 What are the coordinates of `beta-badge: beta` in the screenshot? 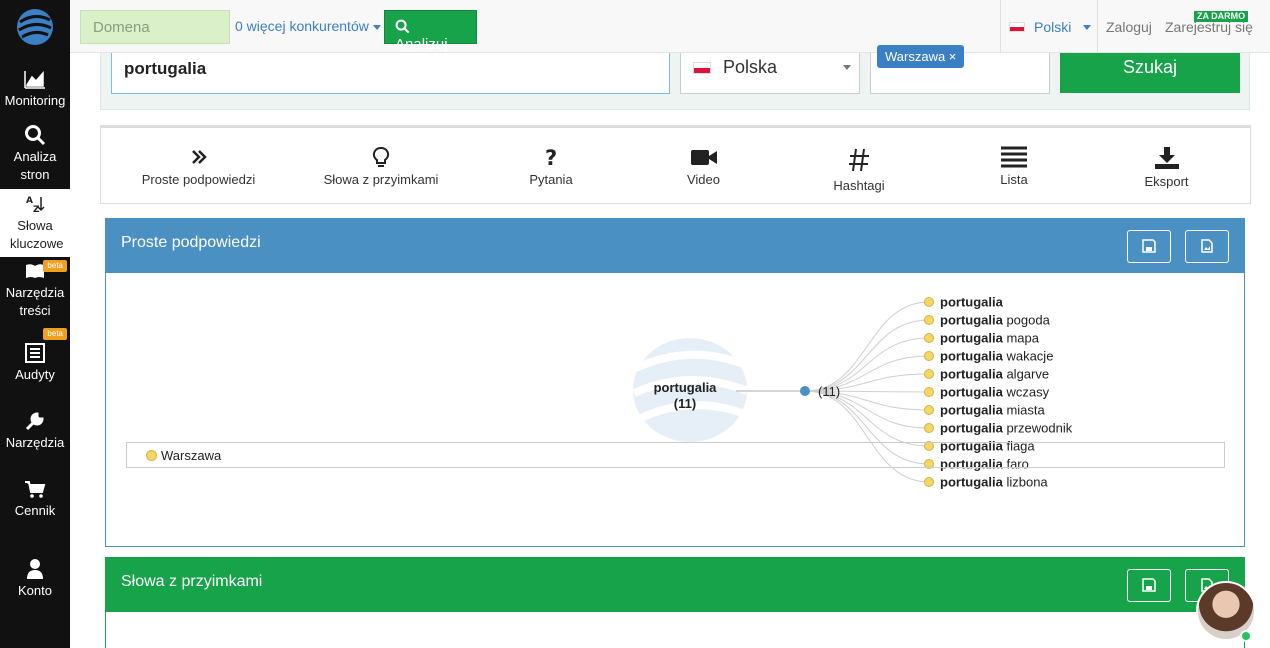 It's located at (55, 334).